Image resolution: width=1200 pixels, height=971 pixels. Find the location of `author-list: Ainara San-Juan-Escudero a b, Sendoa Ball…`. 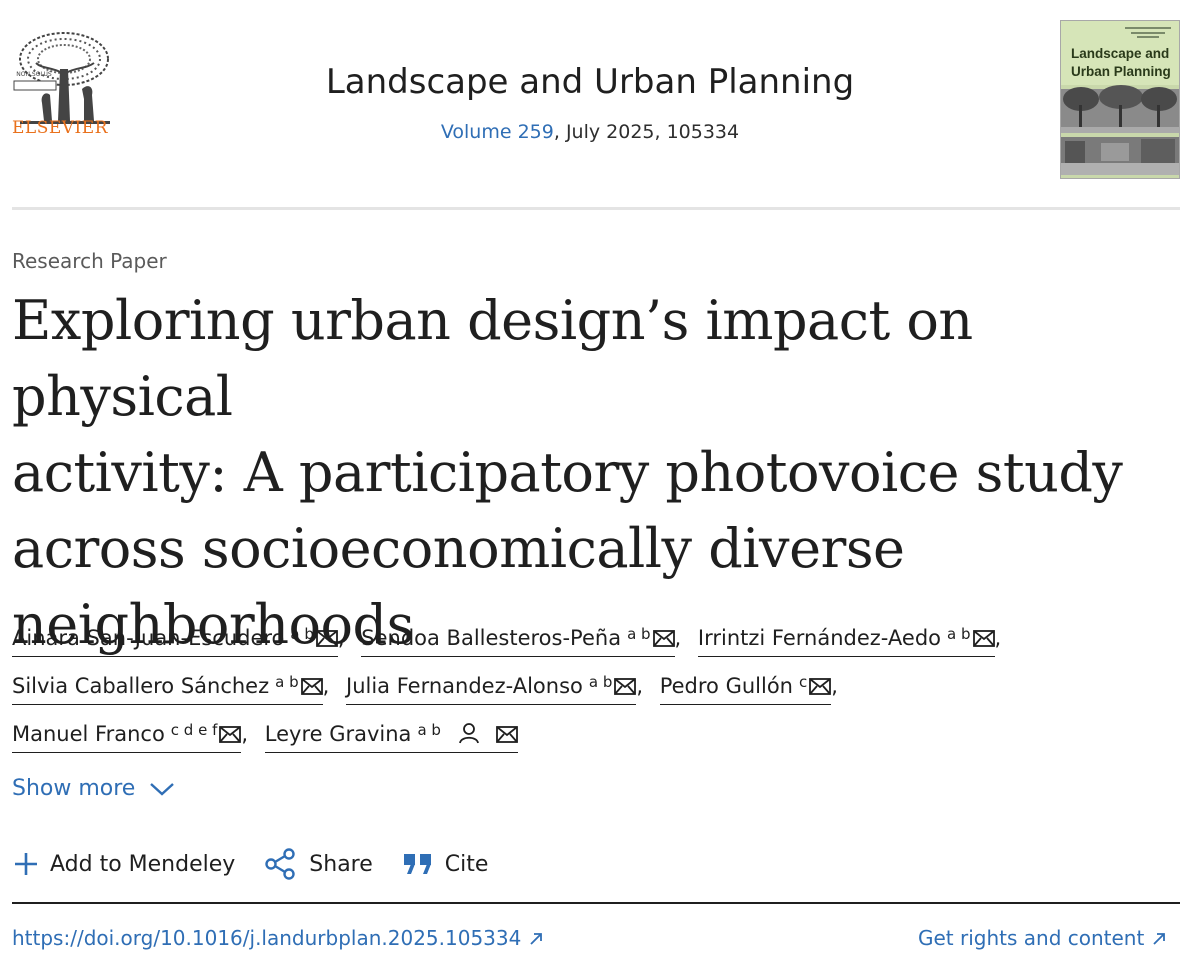

author-list: Ainara San-Juan-Escudero a b, Sendoa Ball… is located at coordinates (602, 684).